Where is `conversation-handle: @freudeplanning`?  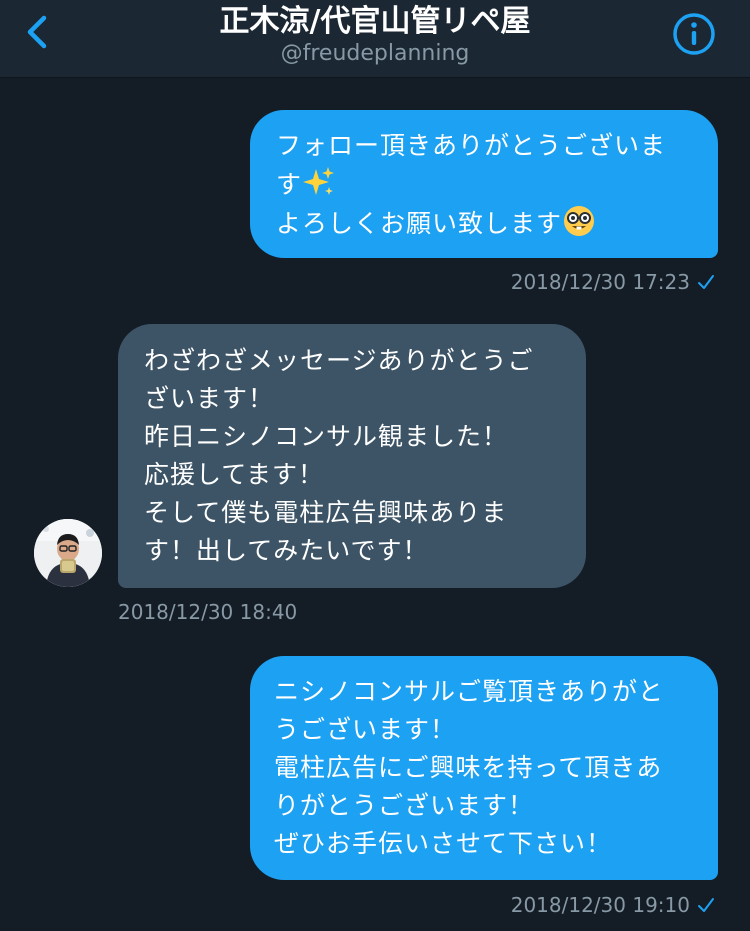
conversation-handle: @freudeplanning is located at coordinates (375, 53).